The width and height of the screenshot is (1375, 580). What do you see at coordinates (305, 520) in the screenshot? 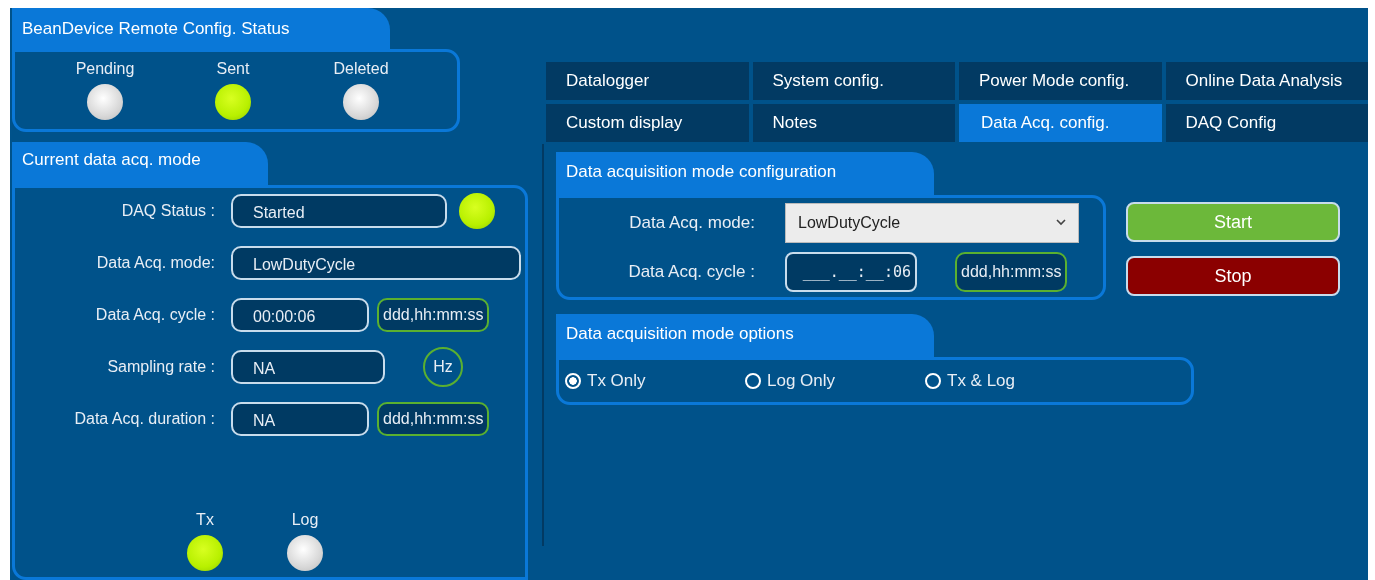
I see `indicator-label: Log` at bounding box center [305, 520].